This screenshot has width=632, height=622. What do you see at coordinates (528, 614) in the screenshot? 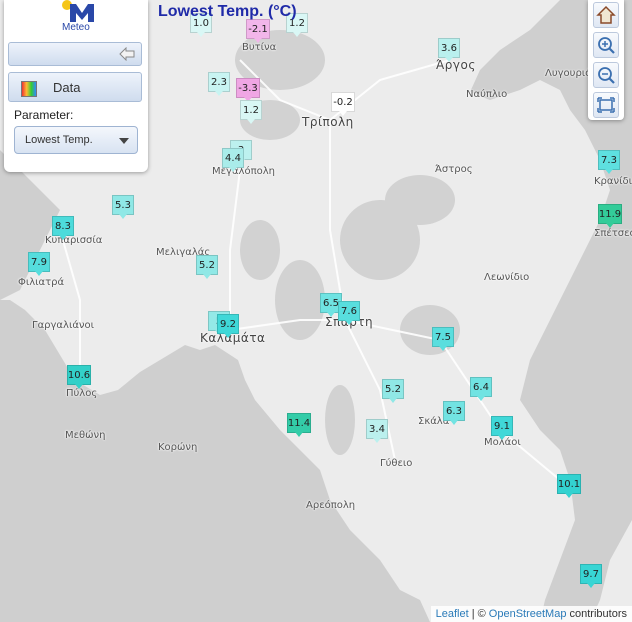
I see `osm-link: OpenStreetMap` at bounding box center [528, 614].